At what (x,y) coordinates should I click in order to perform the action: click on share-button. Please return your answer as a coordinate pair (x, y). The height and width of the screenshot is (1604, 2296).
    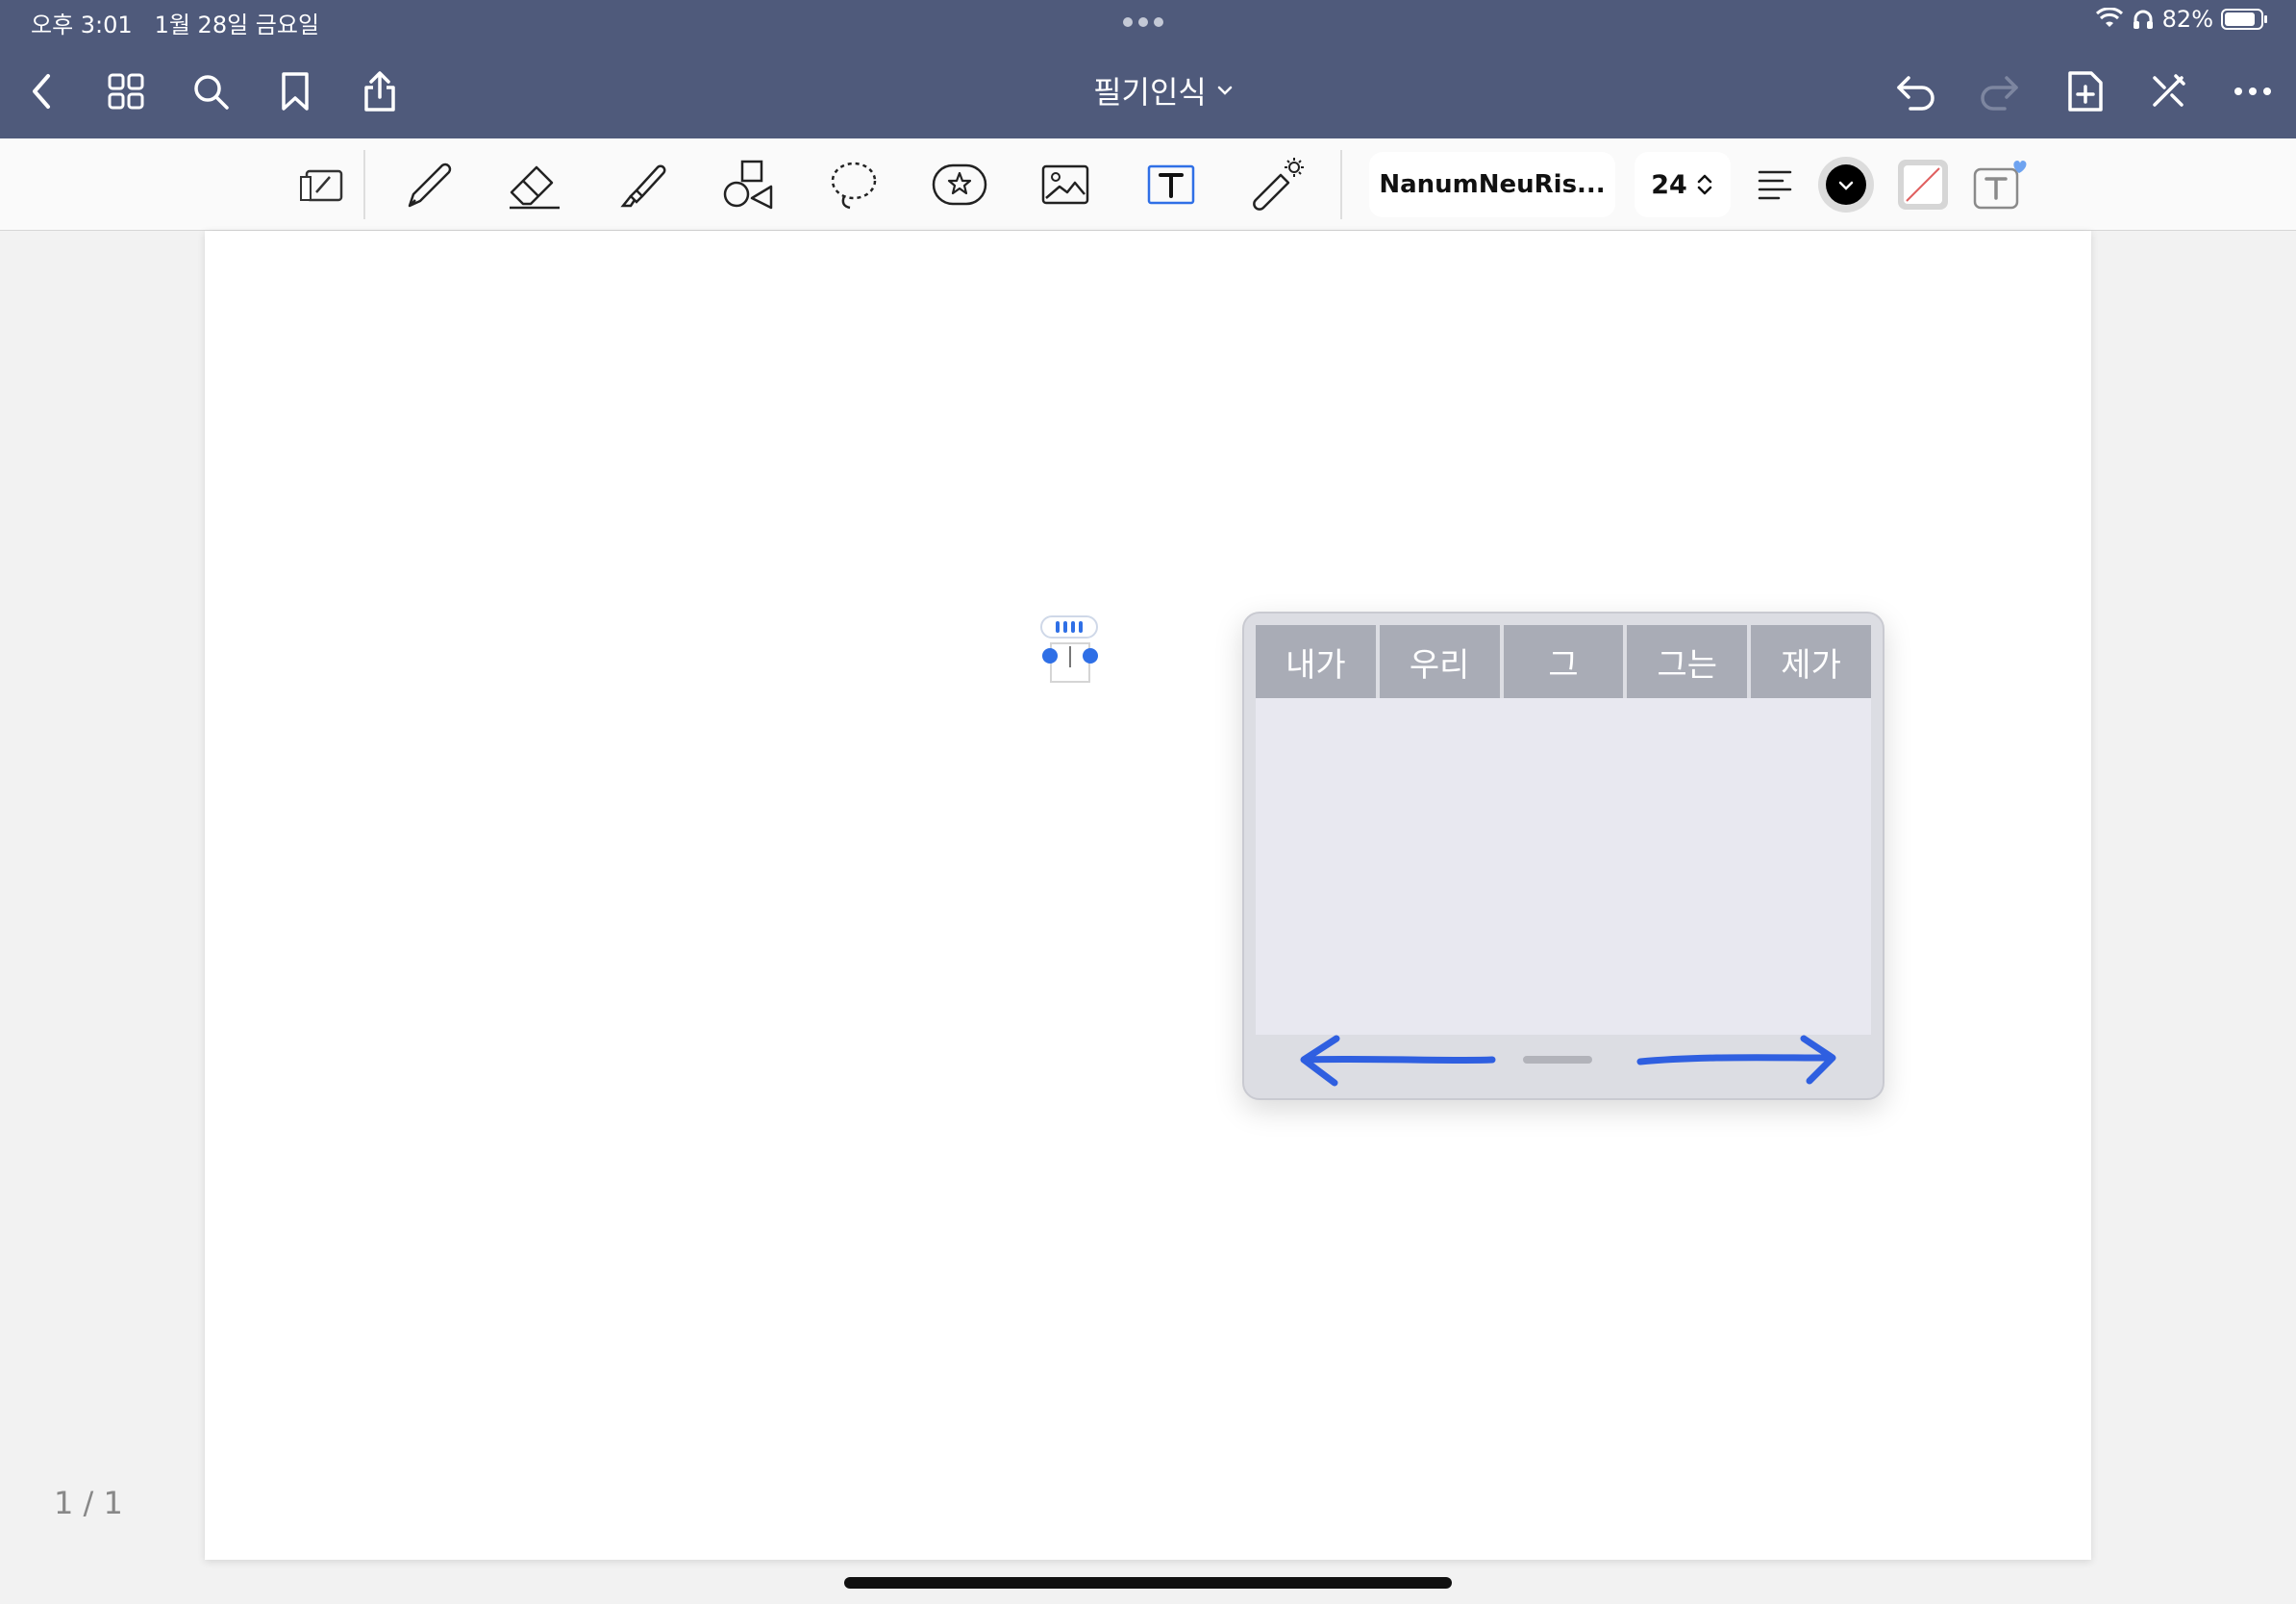
    Looking at the image, I should click on (380, 91).